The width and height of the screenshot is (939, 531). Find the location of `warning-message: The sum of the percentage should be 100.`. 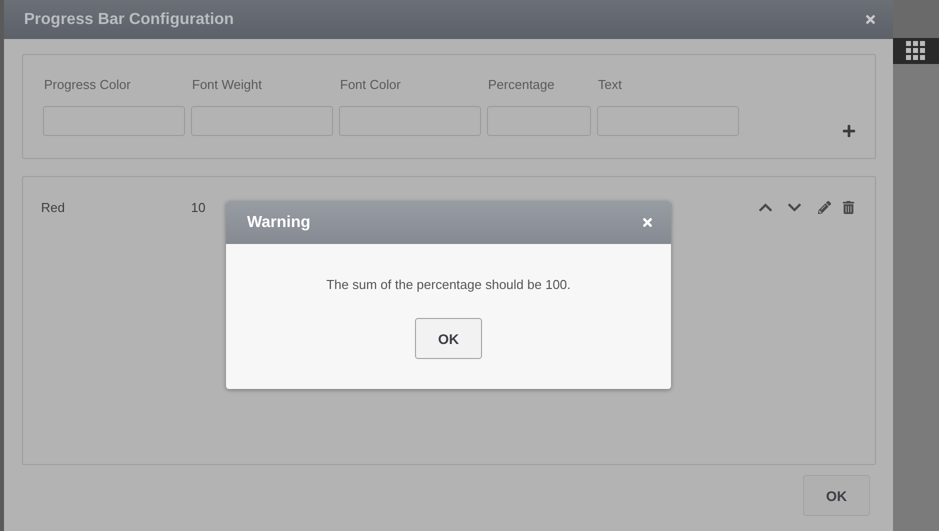

warning-message: The sum of the percentage should be 100. is located at coordinates (448, 284).